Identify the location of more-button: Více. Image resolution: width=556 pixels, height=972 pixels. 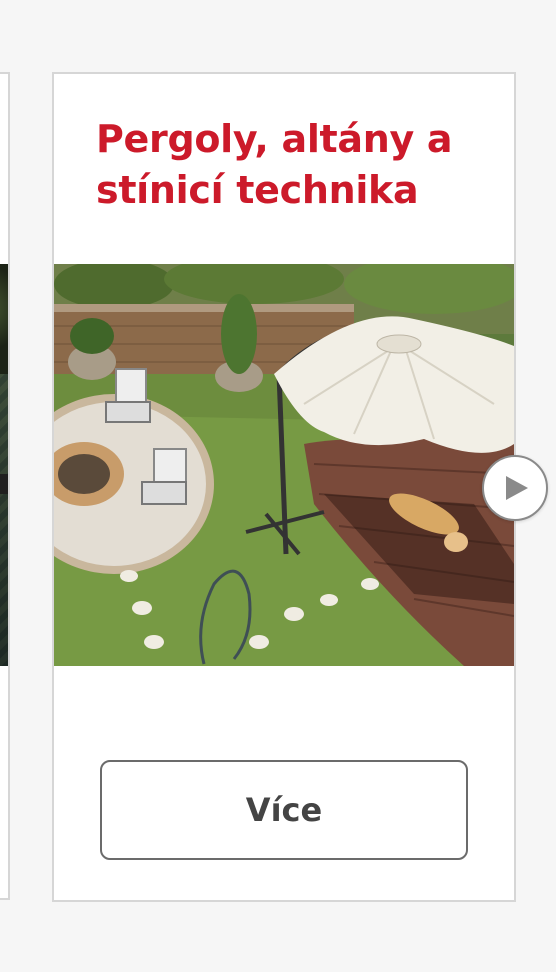
(284, 810).